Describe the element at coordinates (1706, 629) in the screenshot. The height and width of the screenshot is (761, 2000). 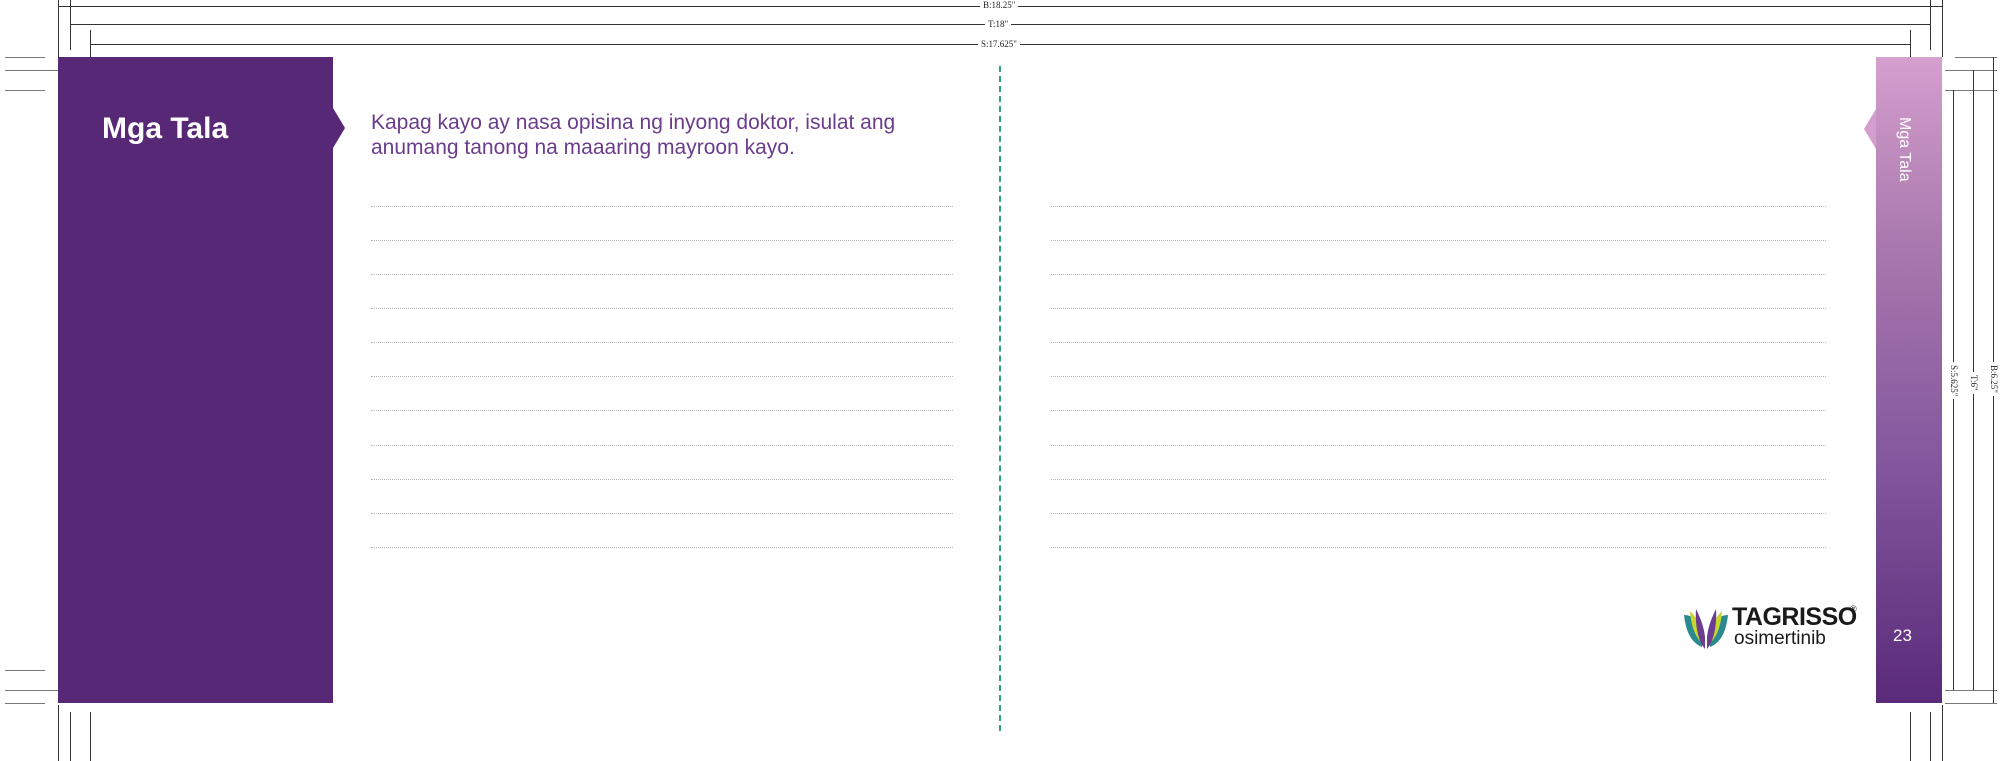
I see `tagrisso-logo-icon` at that location.